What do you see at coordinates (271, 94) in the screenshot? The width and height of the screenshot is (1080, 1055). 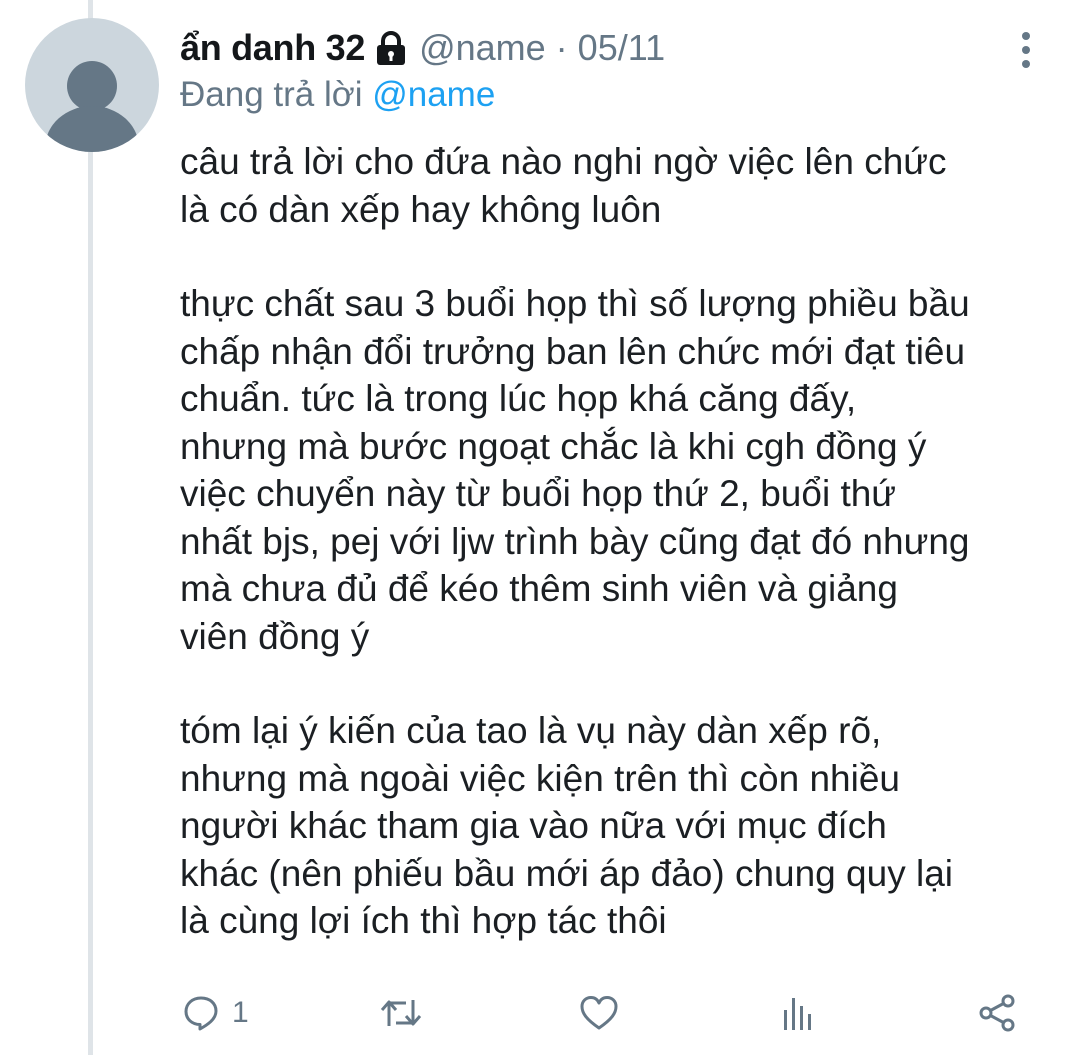 I see `reply-prefix: Đang trả lời` at bounding box center [271, 94].